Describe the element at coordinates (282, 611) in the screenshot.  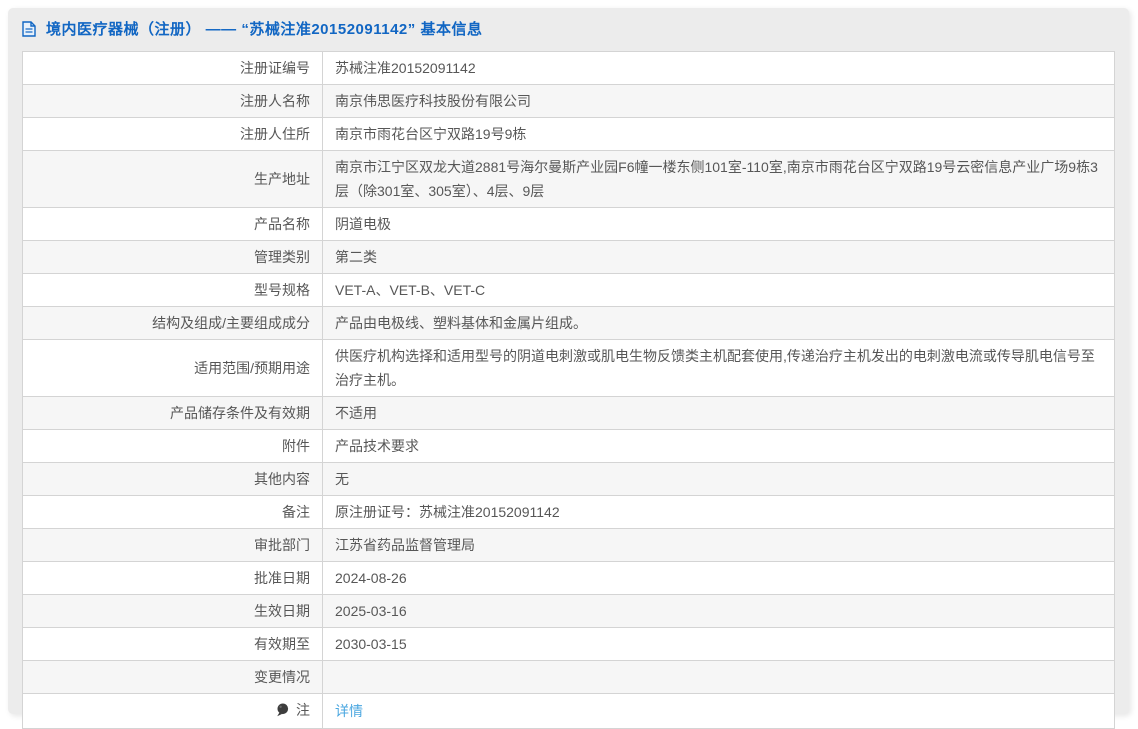
I see `row-label-text: 生效日期` at that location.